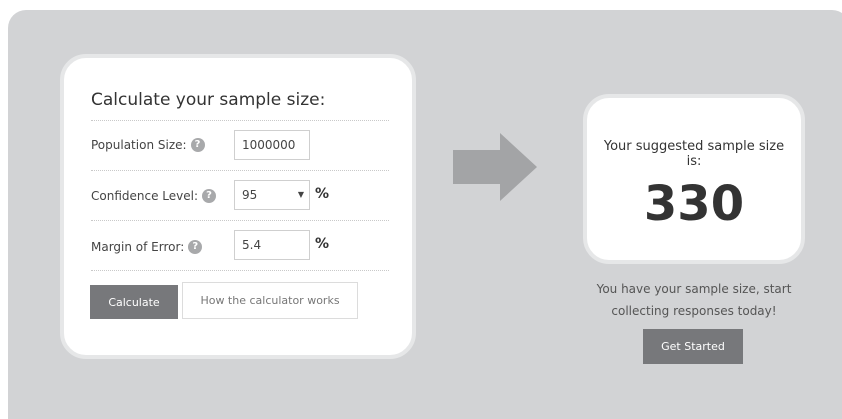  I want to click on result-label: Your suggested sample size is:, so click(694, 154).